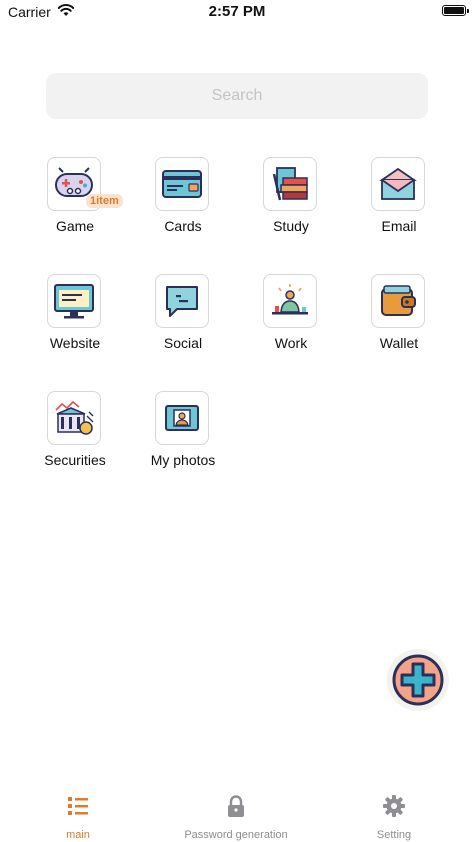 The height and width of the screenshot is (842, 474). What do you see at coordinates (75, 226) in the screenshot?
I see `category-label: Game` at bounding box center [75, 226].